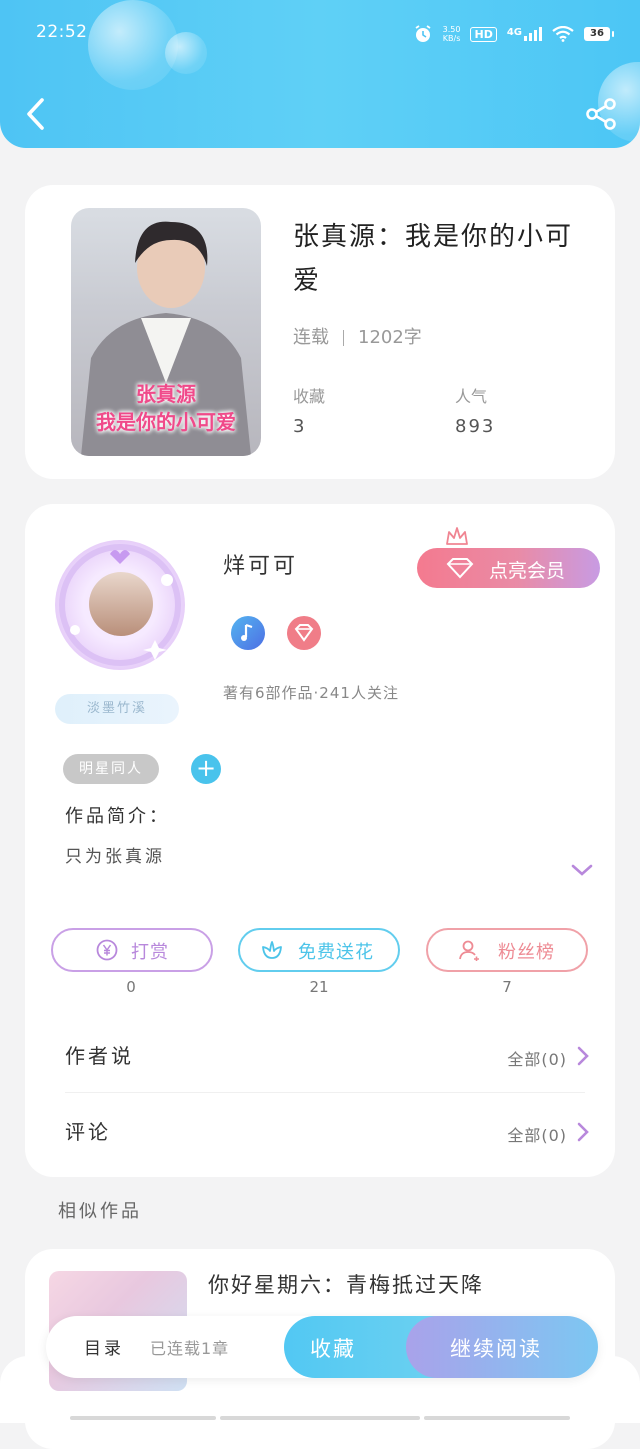 The width and height of the screenshot is (640, 1449). Describe the element at coordinates (451, 38) in the screenshot. I see `speed-unit: KB/s` at that location.